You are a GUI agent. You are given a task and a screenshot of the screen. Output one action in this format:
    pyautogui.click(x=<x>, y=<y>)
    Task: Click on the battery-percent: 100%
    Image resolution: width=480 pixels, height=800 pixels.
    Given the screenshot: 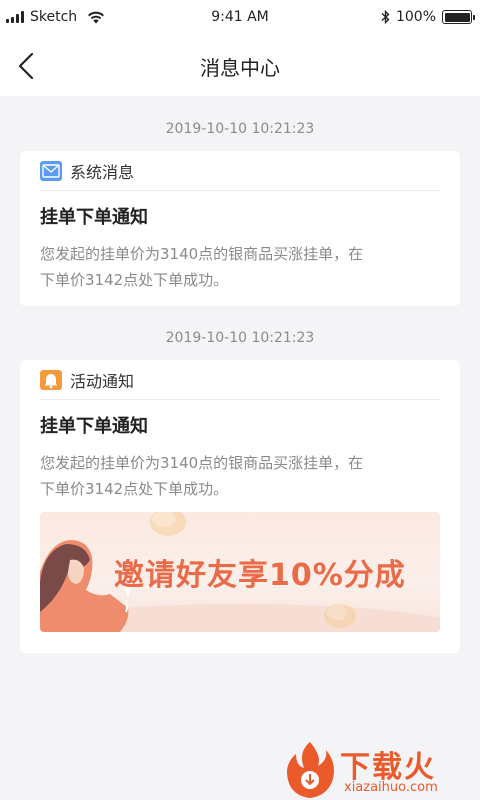 What is the action you would take?
    pyautogui.click(x=415, y=17)
    